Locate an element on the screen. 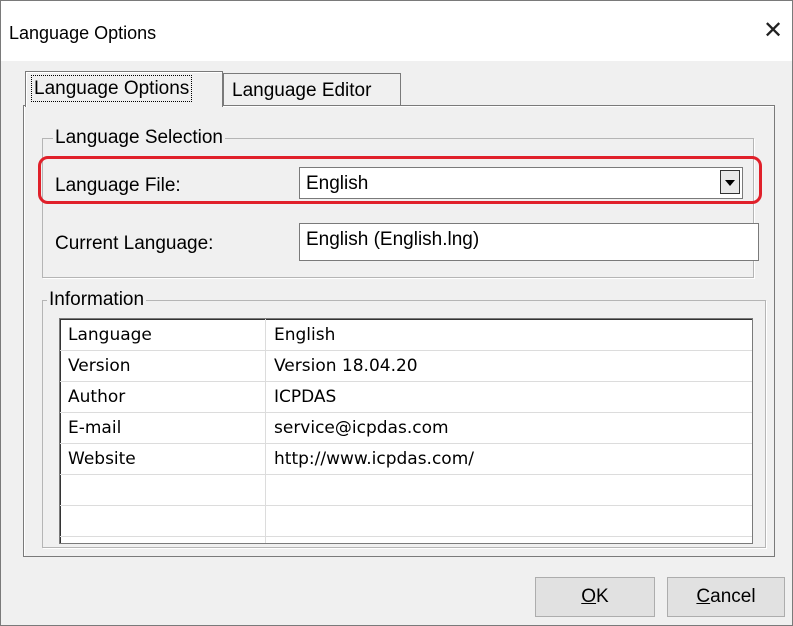 The width and height of the screenshot is (793, 626). list-item: E-mail service@icpdas.com is located at coordinates (406, 428).